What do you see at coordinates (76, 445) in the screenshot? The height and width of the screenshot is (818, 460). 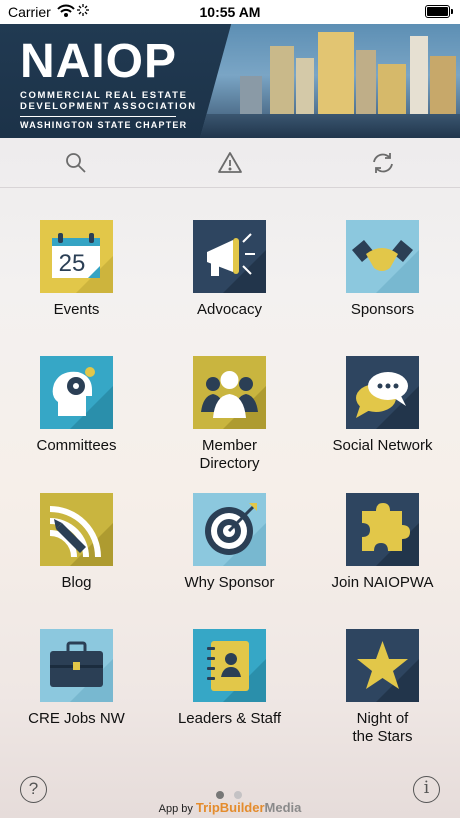 I see `tile-label: Committees` at bounding box center [76, 445].